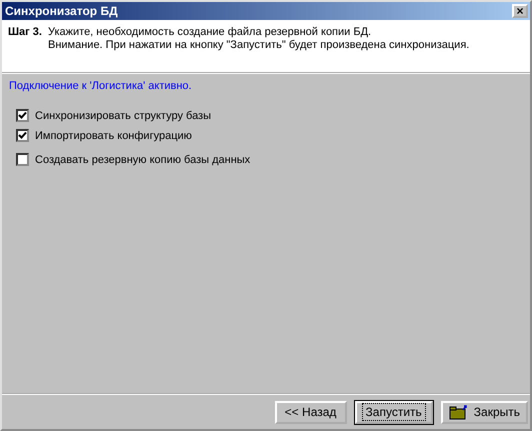 This screenshot has width=532, height=431. Describe the element at coordinates (123, 116) in the screenshot. I see `checkbox-label: Синхронизировать структуру базы` at that location.